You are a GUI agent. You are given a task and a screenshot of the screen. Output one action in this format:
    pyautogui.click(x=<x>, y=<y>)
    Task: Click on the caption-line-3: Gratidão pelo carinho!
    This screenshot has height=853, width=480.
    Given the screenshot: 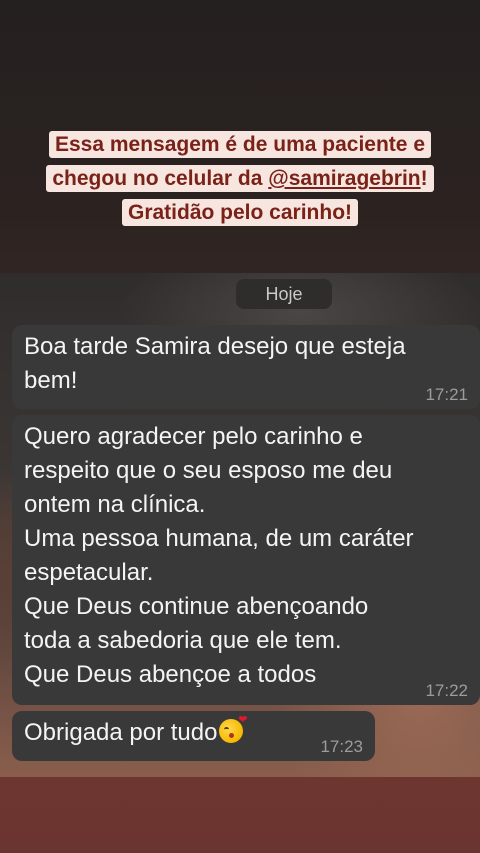 What is the action you would take?
    pyautogui.click(x=240, y=212)
    